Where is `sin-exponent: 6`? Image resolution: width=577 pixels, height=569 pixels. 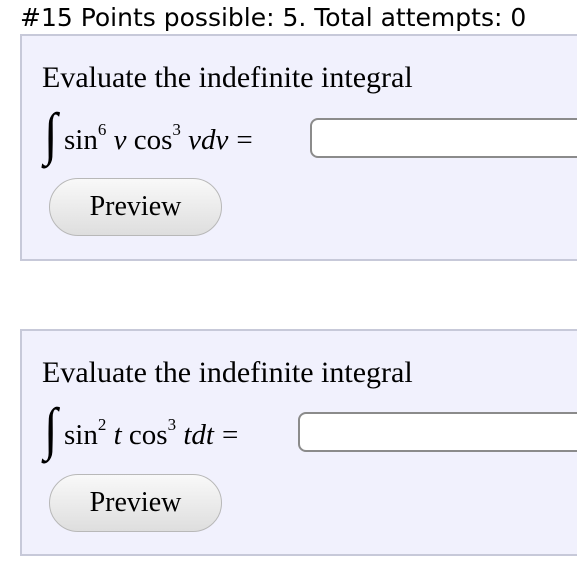 sin-exponent: 6 is located at coordinates (102, 129).